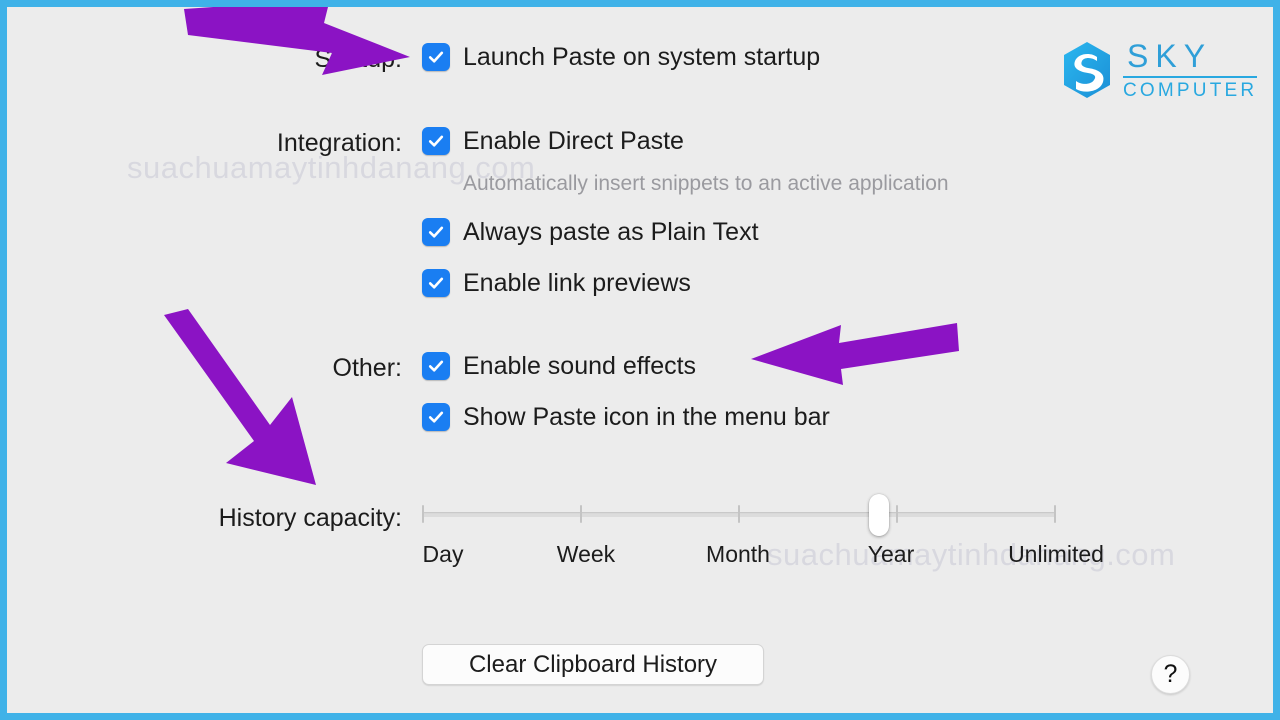 Image resolution: width=1280 pixels, height=720 pixels. I want to click on group-label-startup: Startup:, so click(358, 59).